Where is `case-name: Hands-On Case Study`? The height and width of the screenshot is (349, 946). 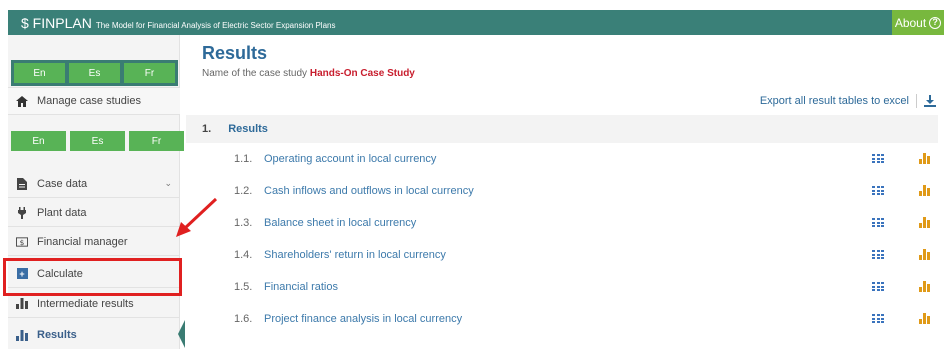
case-name: Hands-On Case Study is located at coordinates (362, 73).